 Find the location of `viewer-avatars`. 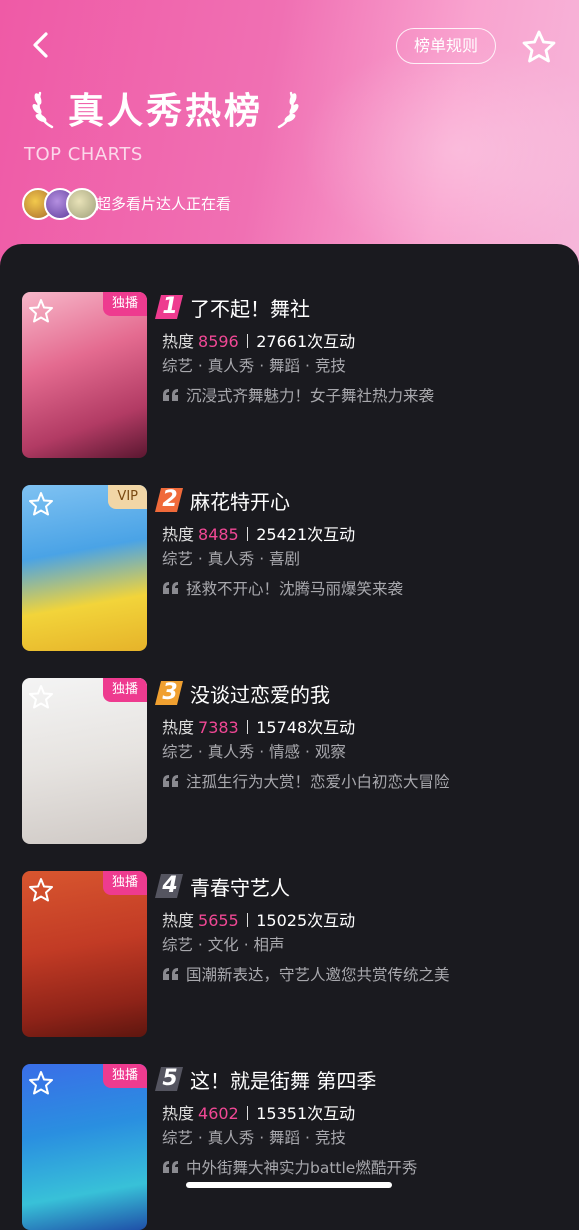

viewer-avatars is located at coordinates (60, 204).